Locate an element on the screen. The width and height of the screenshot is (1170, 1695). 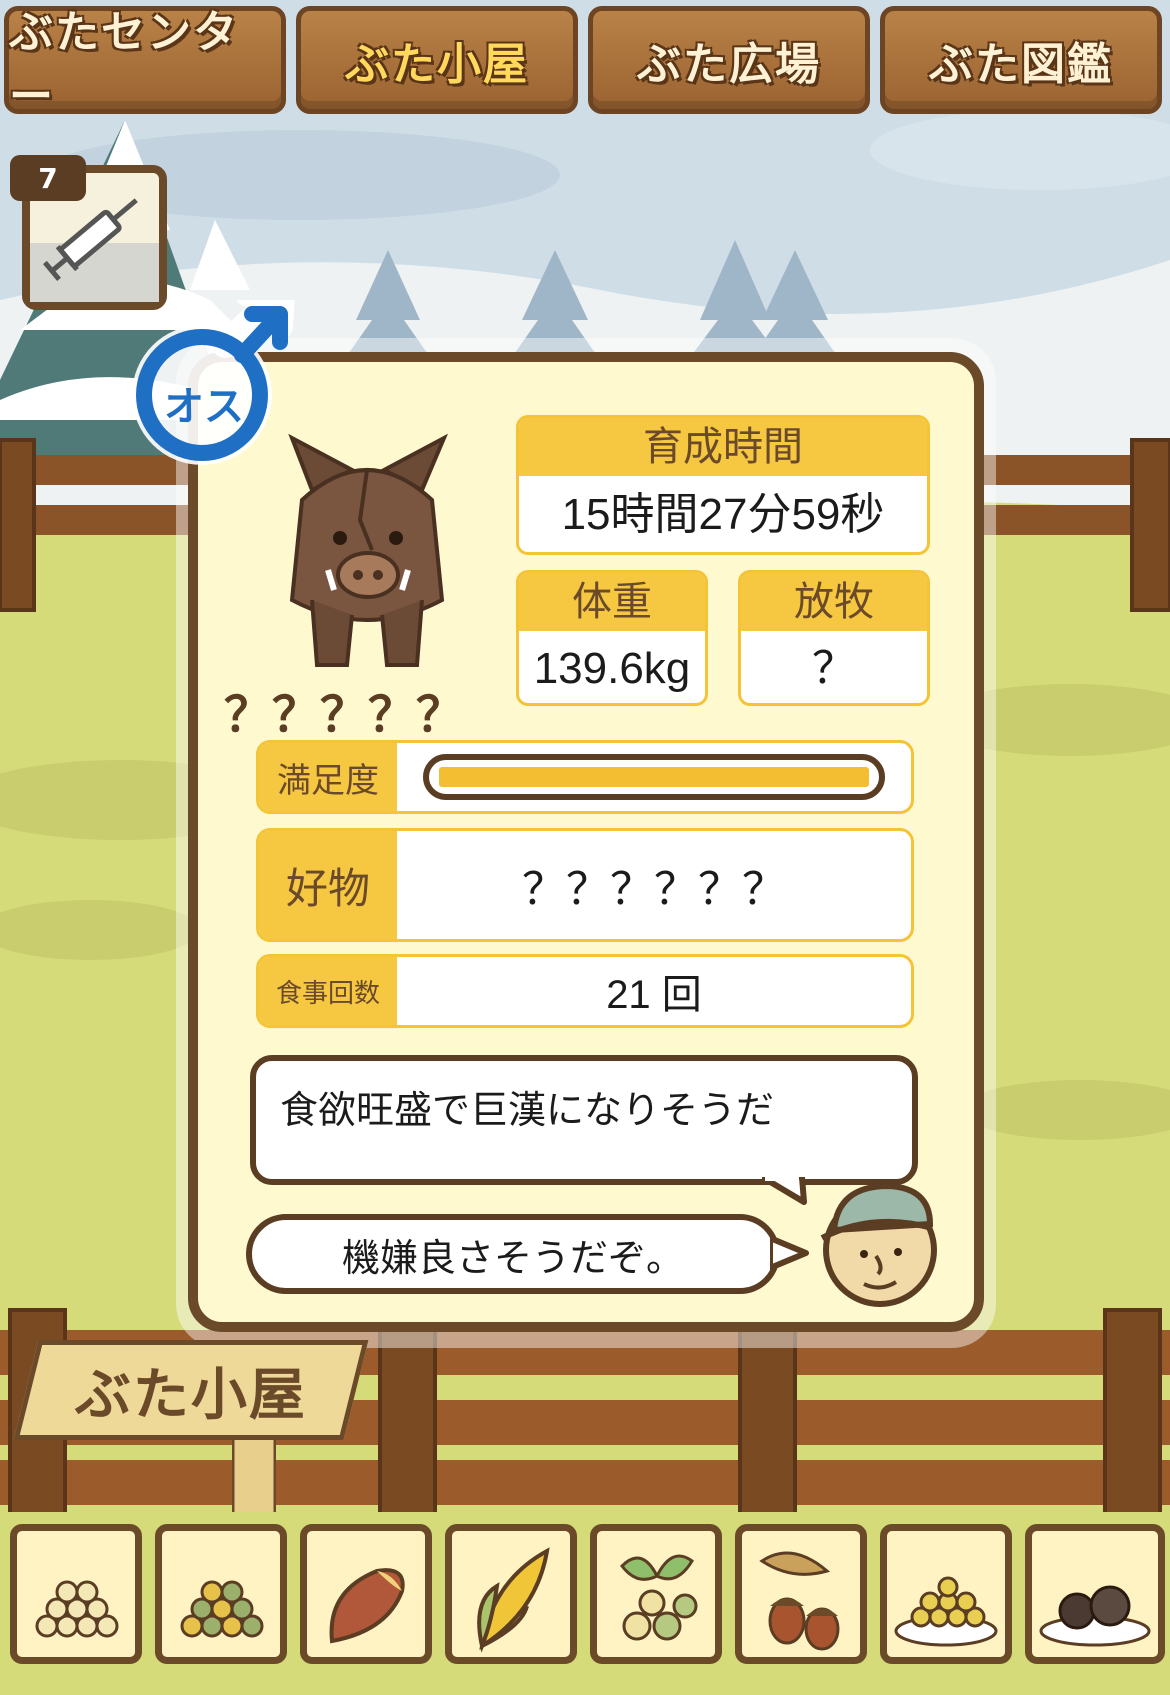
grazing-box: 放牧 ？ is located at coordinates (834, 638).